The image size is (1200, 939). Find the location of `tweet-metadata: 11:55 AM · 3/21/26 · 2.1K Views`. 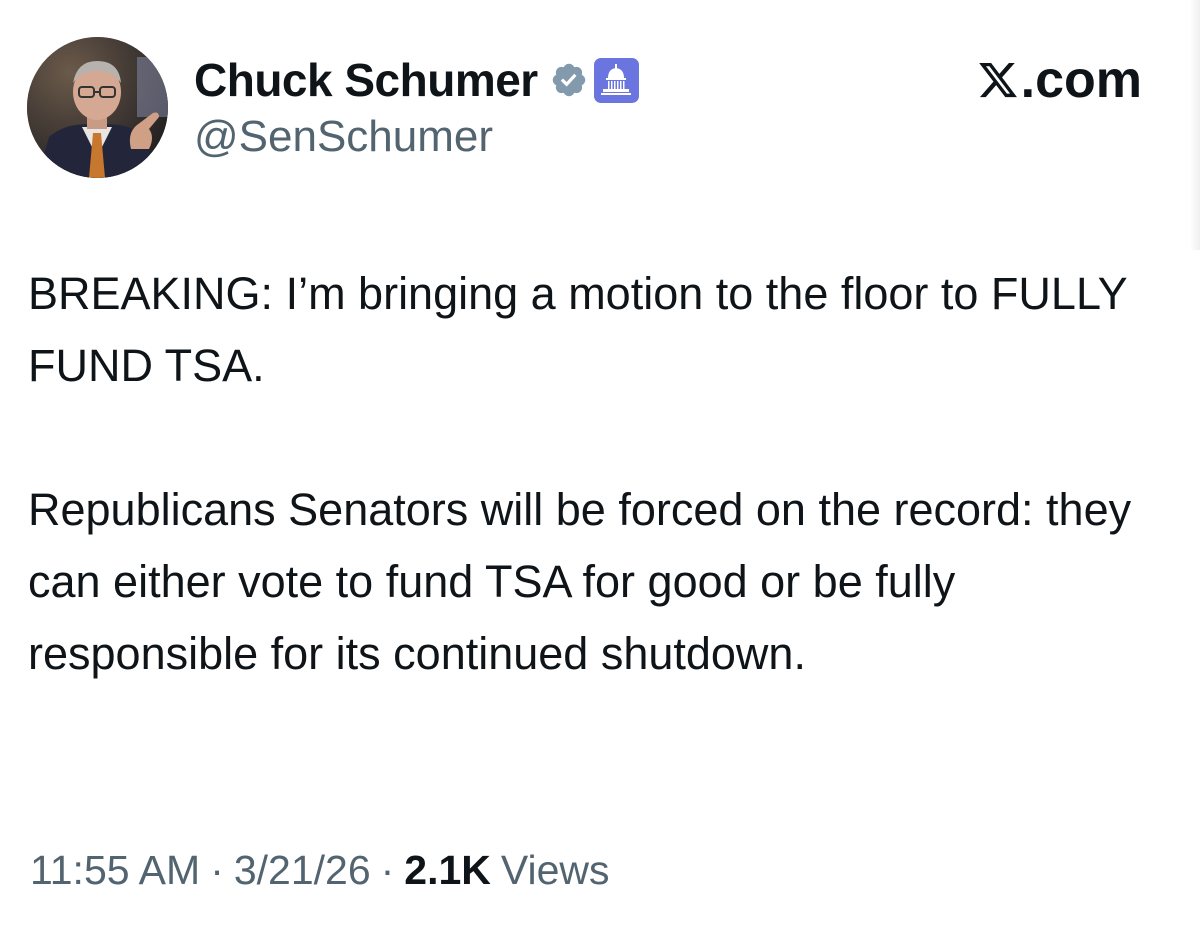

tweet-metadata: 11:55 AM · 3/21/26 · 2.1K Views is located at coordinates (320, 870).